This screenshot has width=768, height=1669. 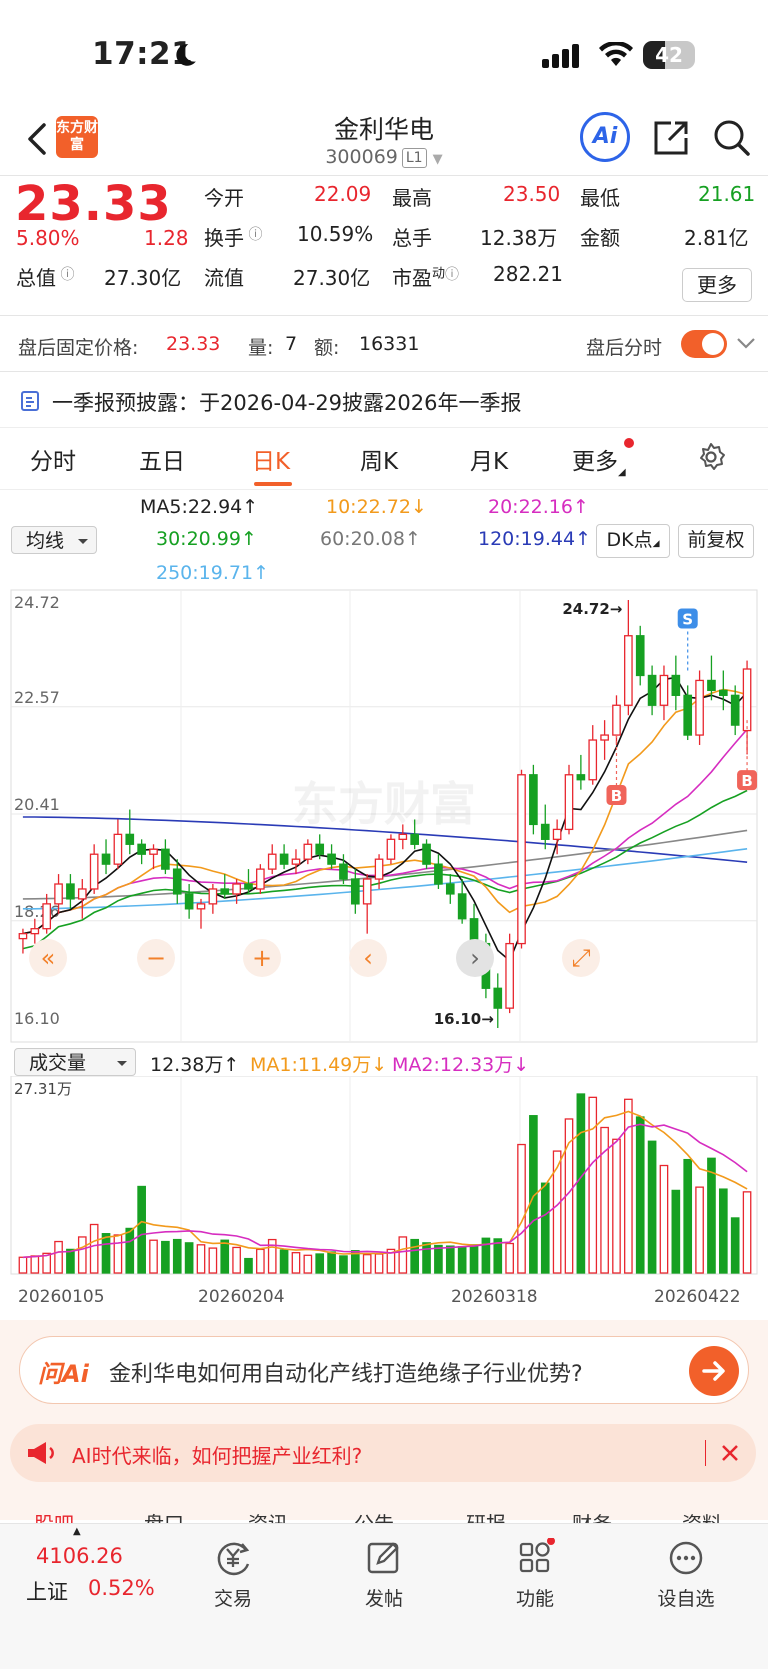 I want to click on nav-post: 发帖, so click(x=384, y=1574).